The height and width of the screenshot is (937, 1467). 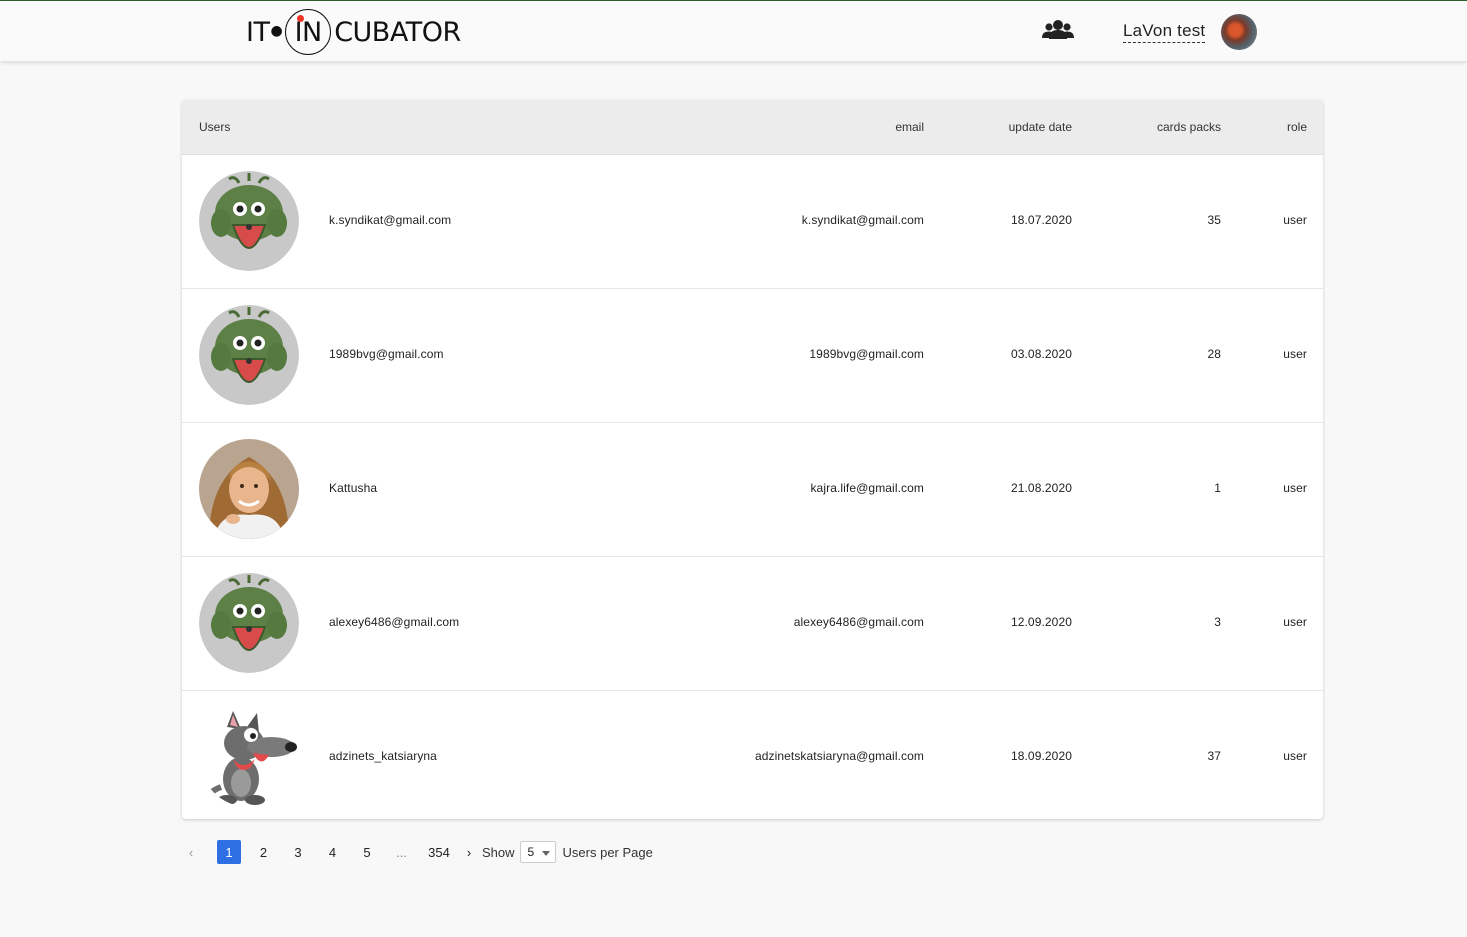 What do you see at coordinates (333, 852) in the screenshot?
I see `page-button-4: 4` at bounding box center [333, 852].